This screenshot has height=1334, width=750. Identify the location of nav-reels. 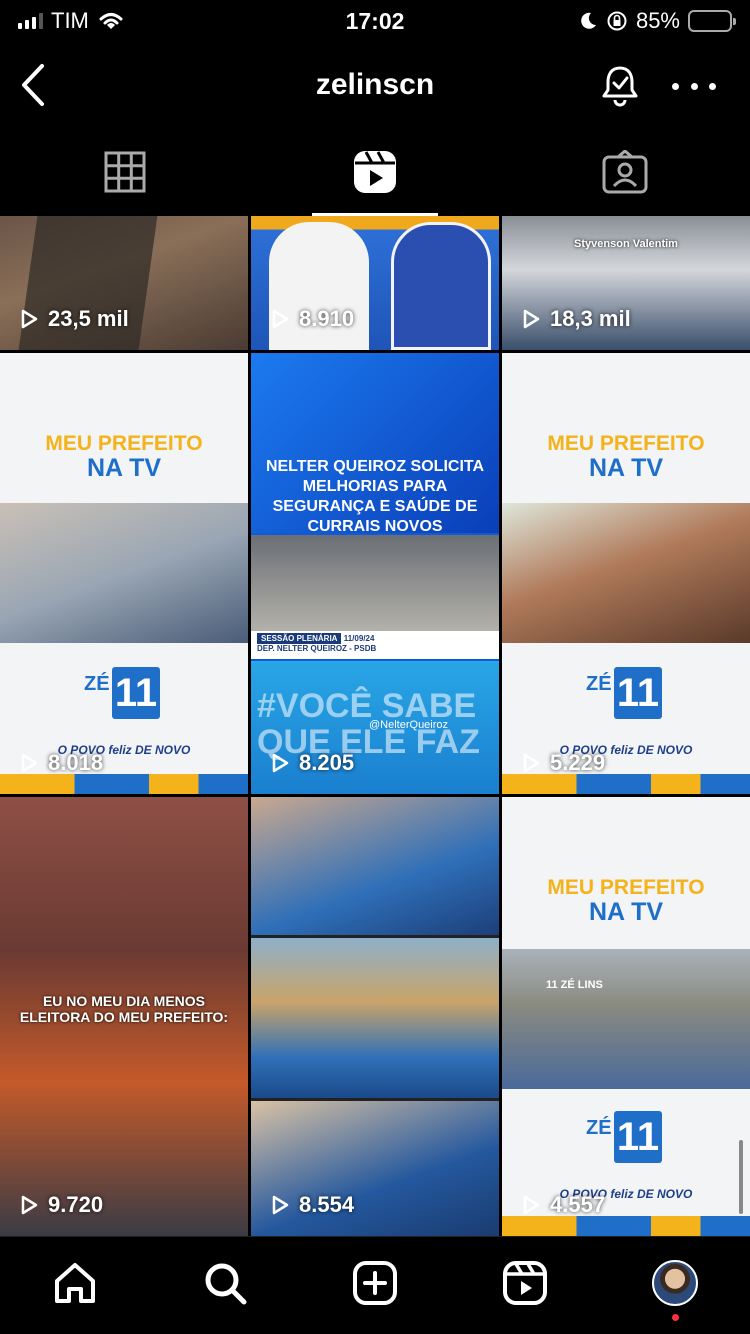
(525, 1283).